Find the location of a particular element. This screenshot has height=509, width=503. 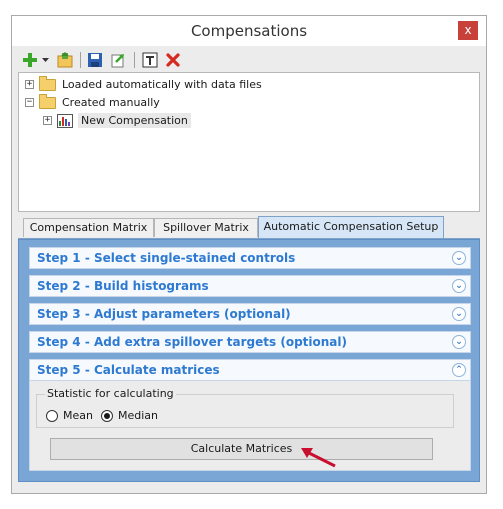

radio-median: Median is located at coordinates (129, 415).